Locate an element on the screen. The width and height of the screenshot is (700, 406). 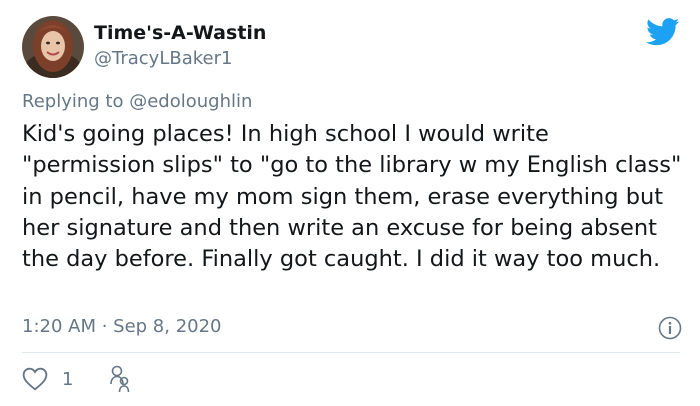
like-count: 1 is located at coordinates (68, 379).